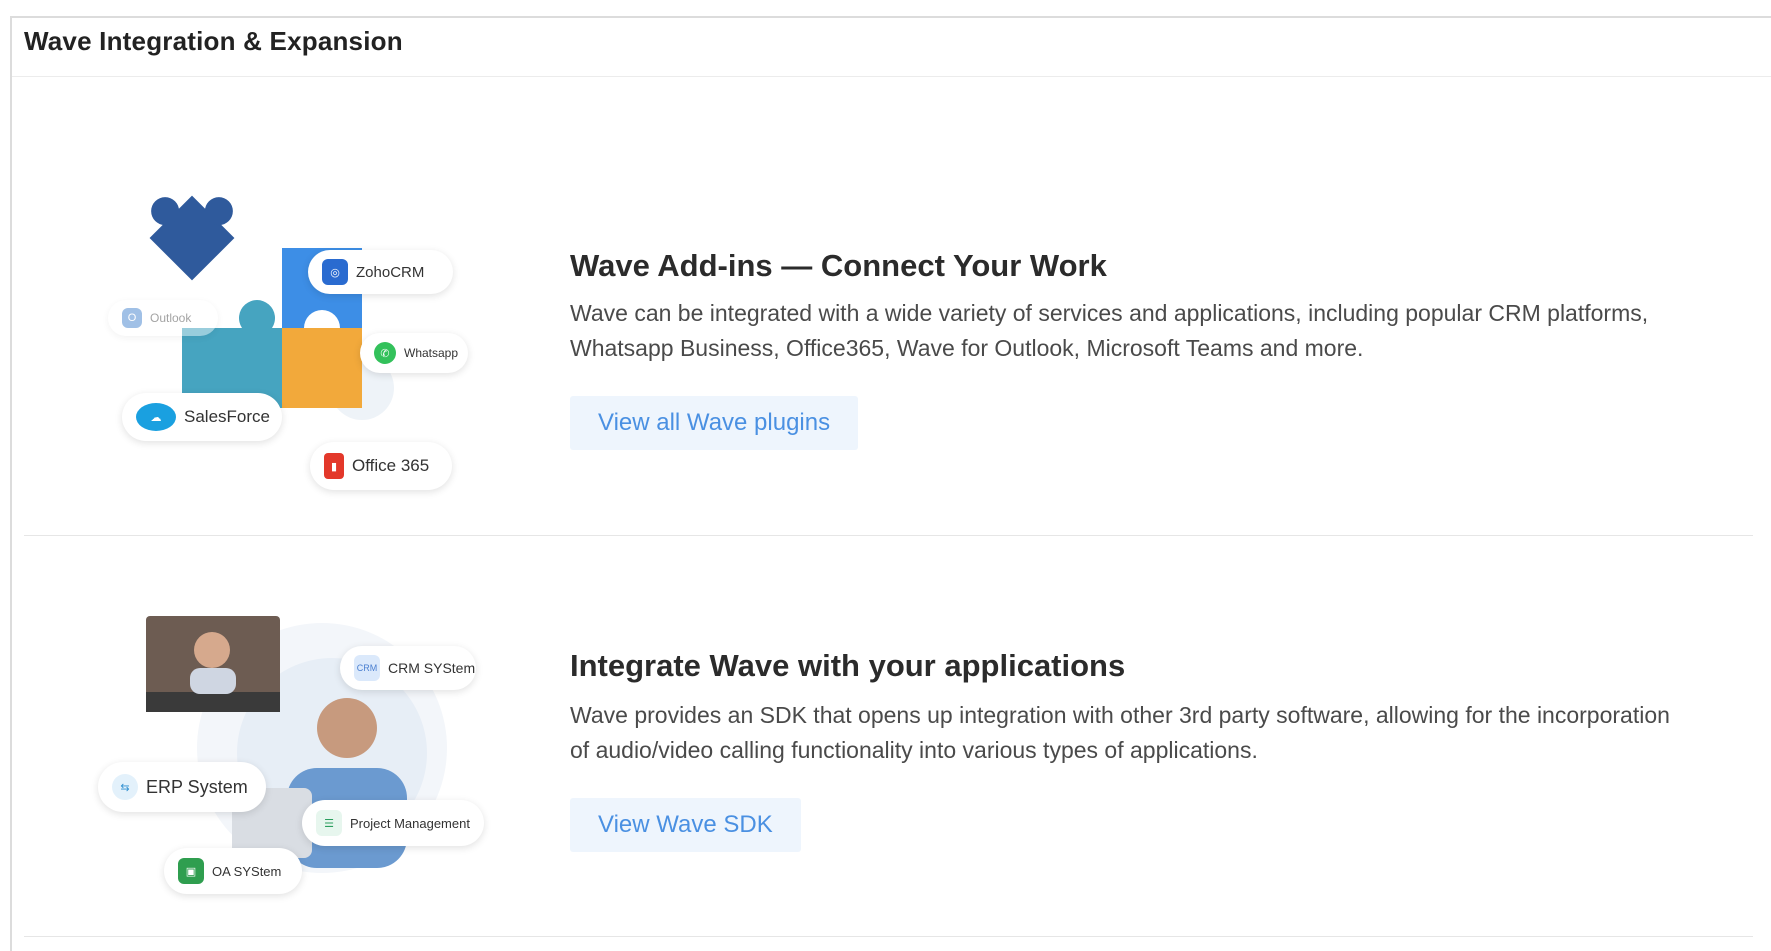 The height and width of the screenshot is (951, 1771). I want to click on addins-title: Wave Add-ins — Connect Your Work, so click(838, 265).